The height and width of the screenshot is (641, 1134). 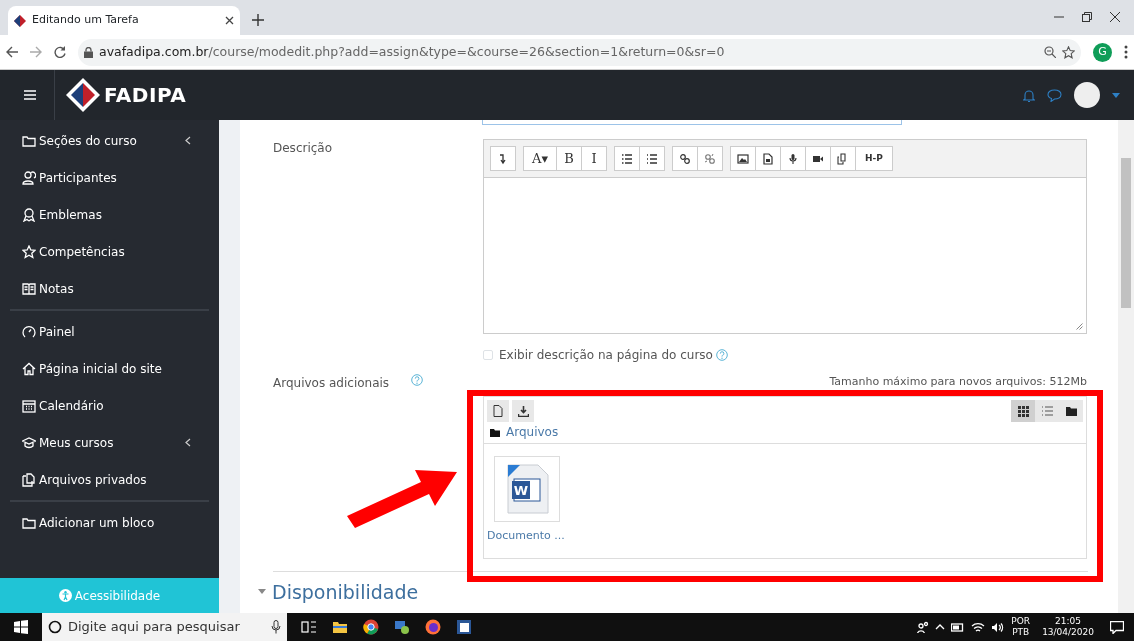 I want to click on checkbox, so click(x=488, y=355).